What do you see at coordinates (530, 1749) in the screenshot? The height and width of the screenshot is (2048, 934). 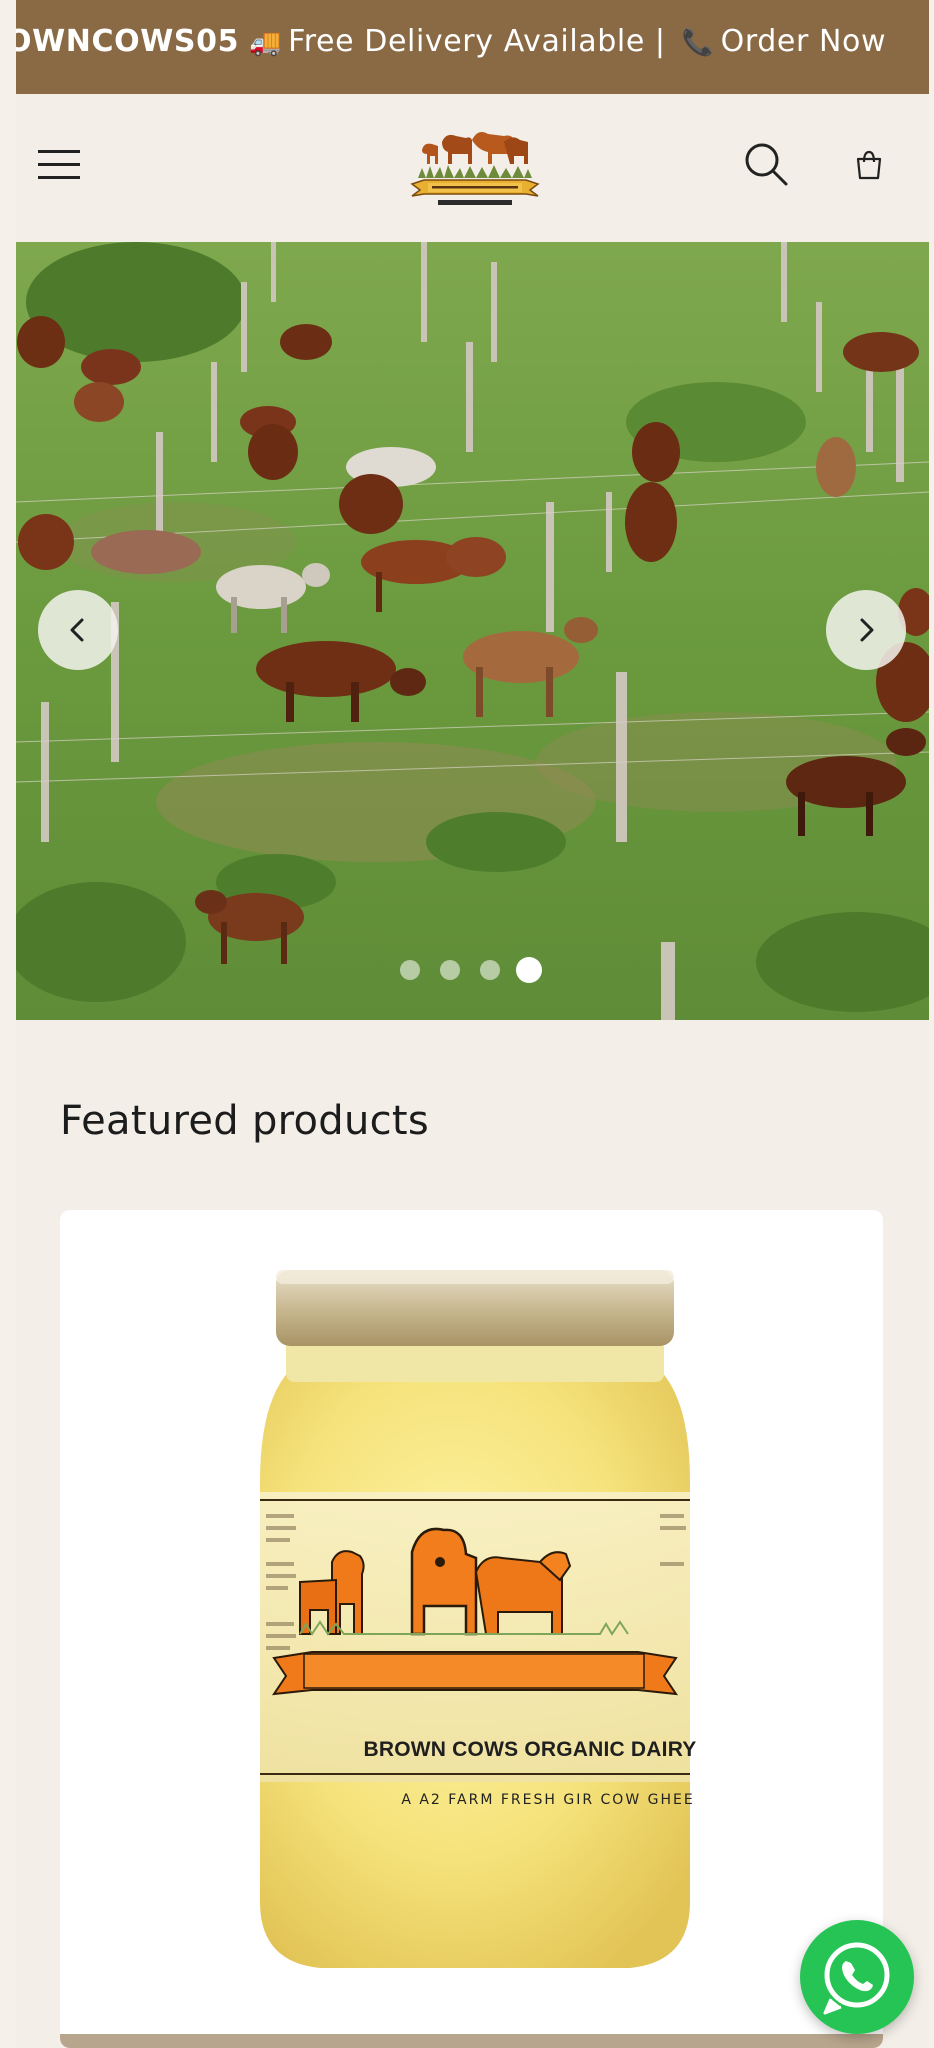 I see `product-label-title: BROWN COWS ORGANIC DAIRY` at bounding box center [530, 1749].